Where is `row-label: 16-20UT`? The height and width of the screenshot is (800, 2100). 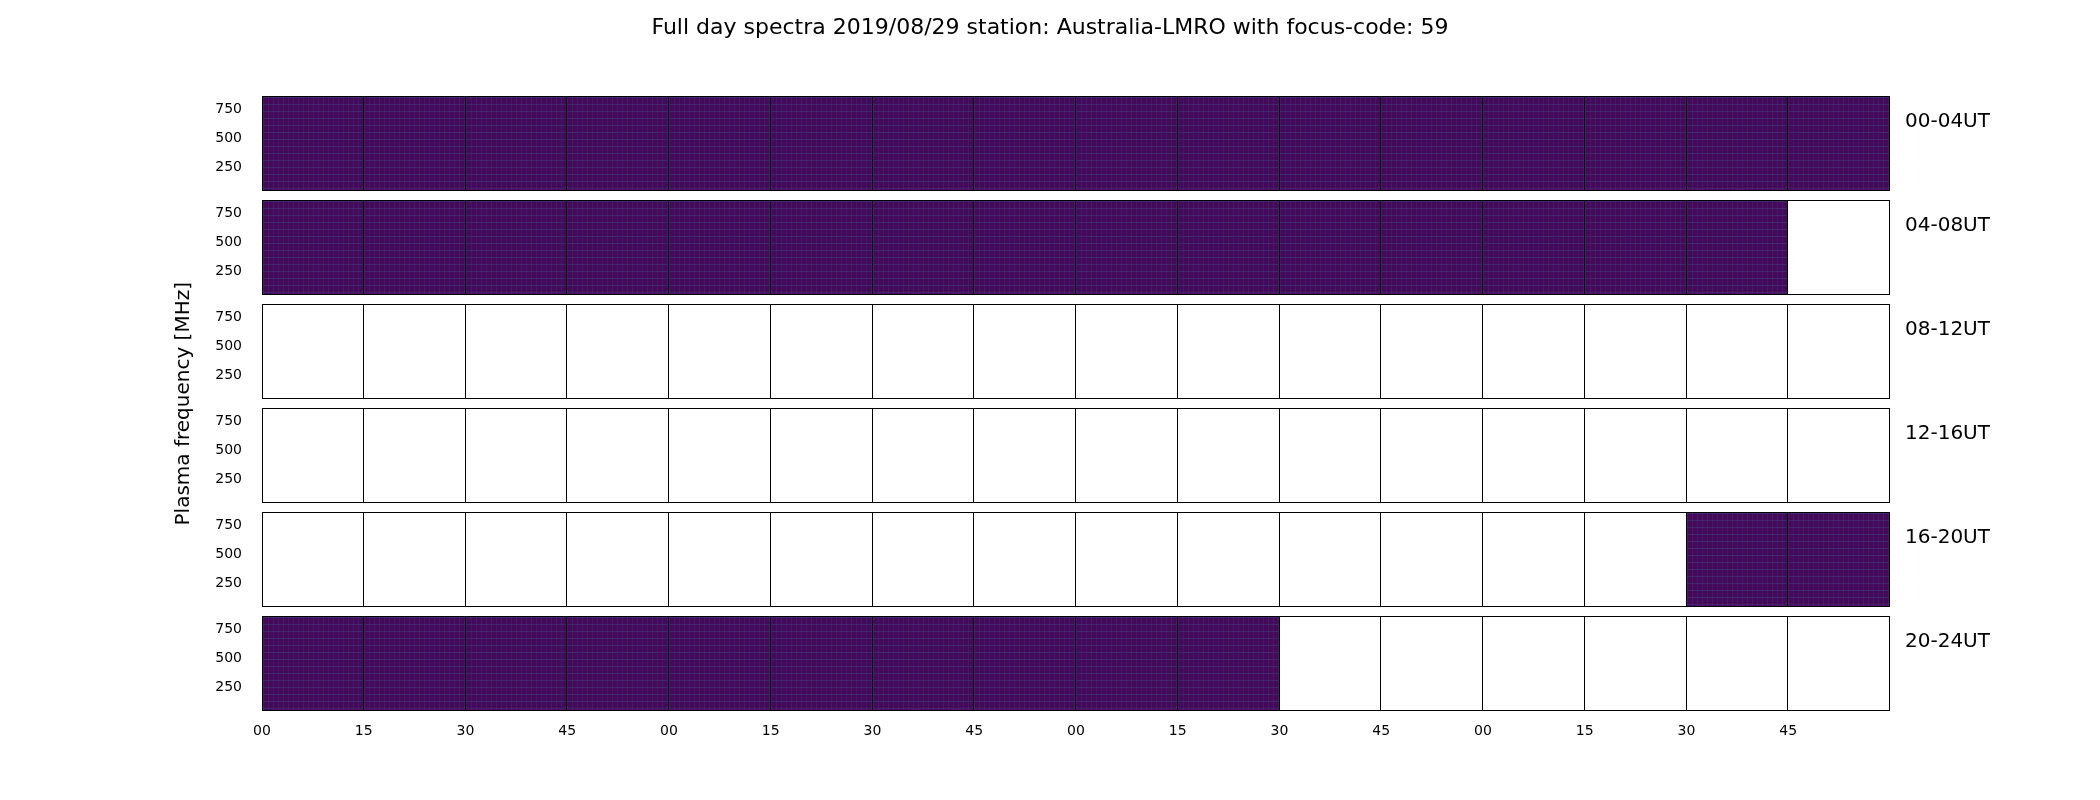 row-label: 16-20UT is located at coordinates (1947, 536).